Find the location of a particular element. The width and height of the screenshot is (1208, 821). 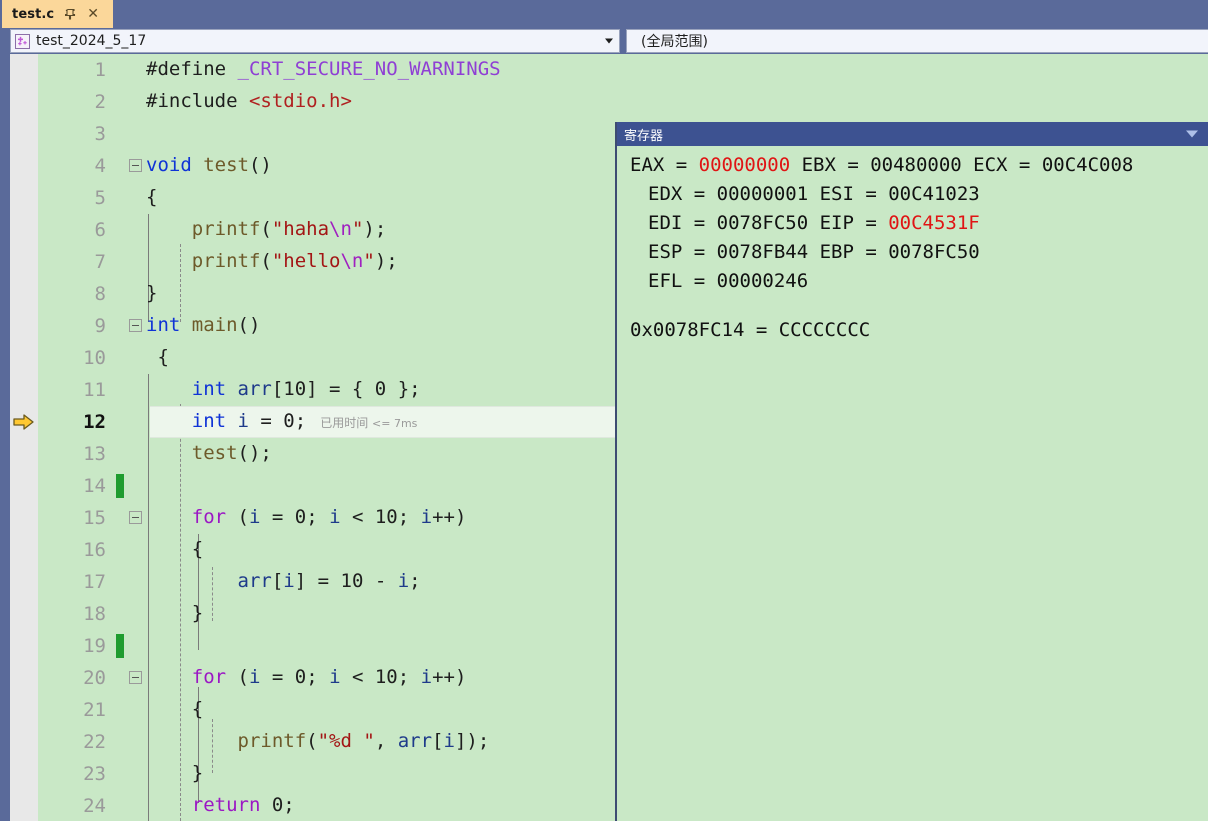

code-text: test(); is located at coordinates (209, 453).